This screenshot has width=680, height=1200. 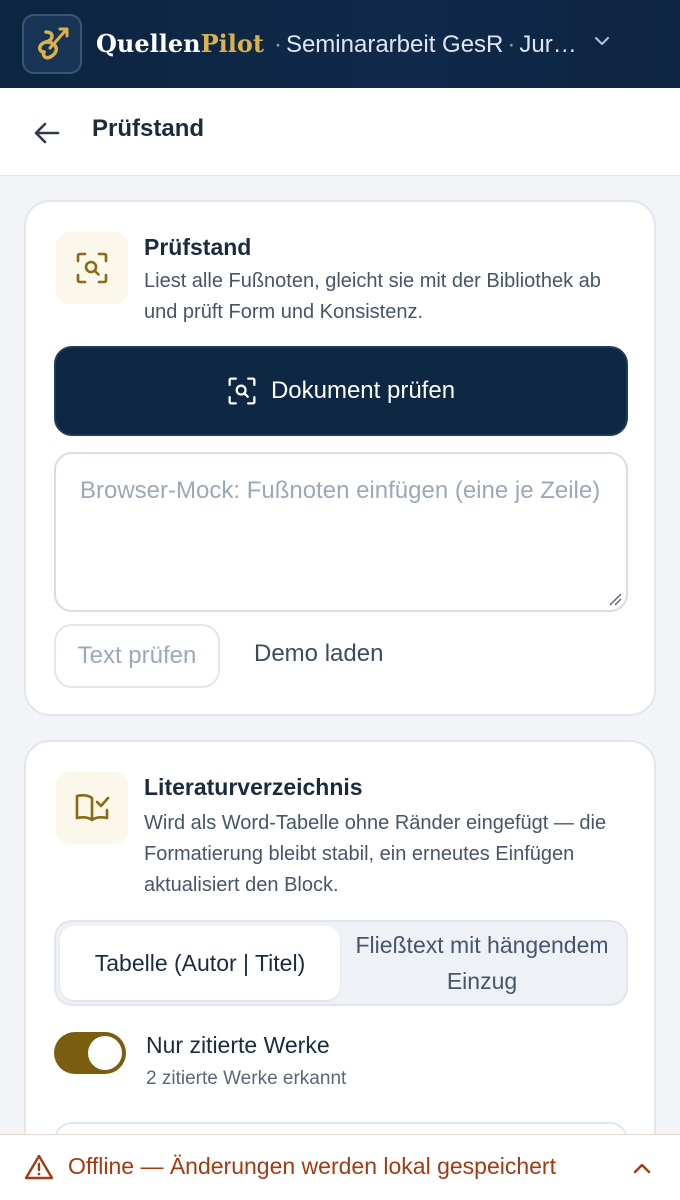 I want to click on cited-only-toggle, so click(x=90, y=1053).